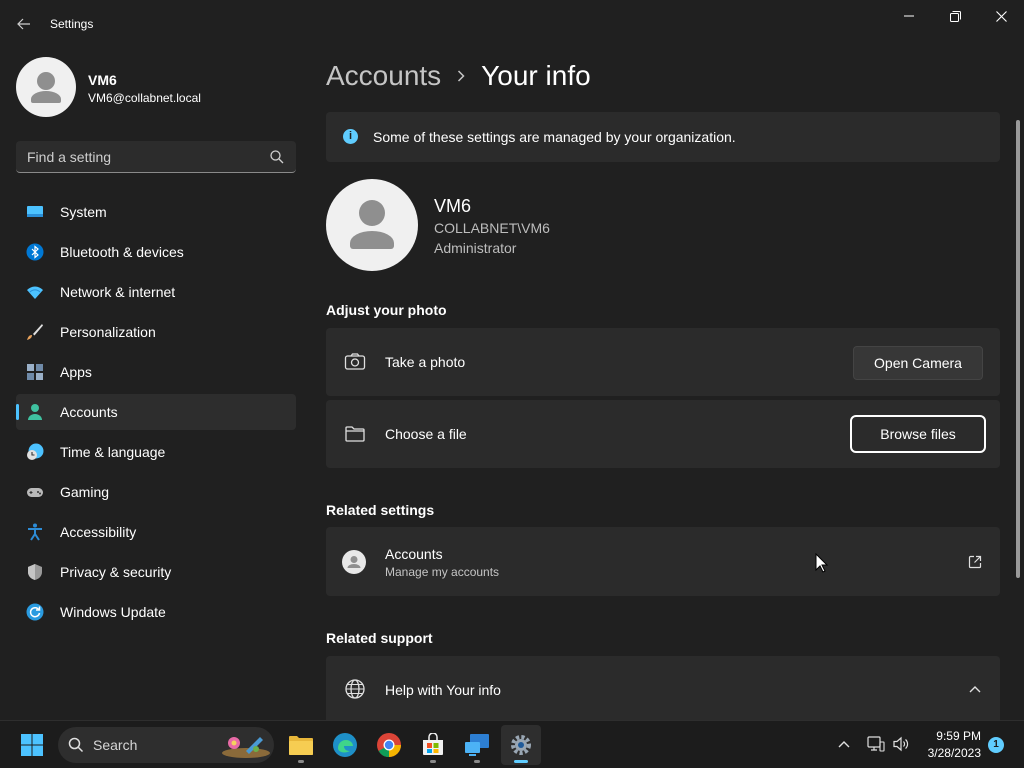 This screenshot has width=1024, height=768. I want to click on taskbar-settings, so click(521, 745).